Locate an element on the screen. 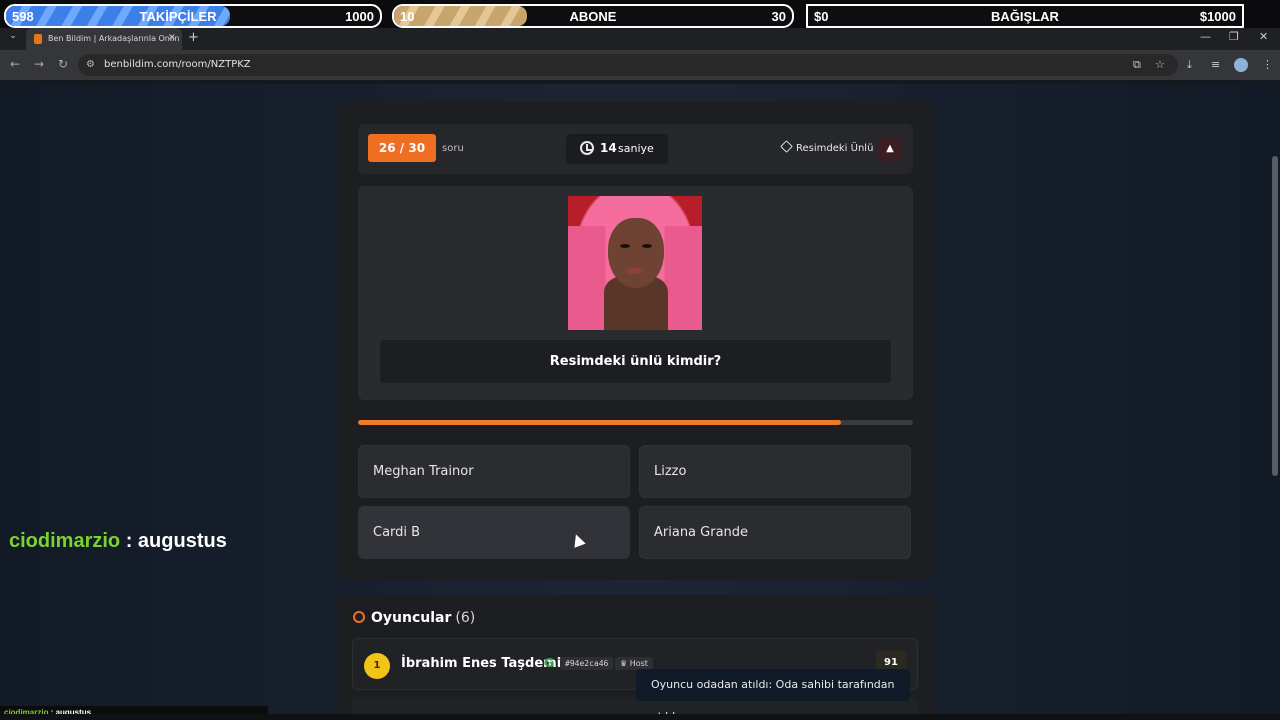 This screenshot has height=720, width=1280. taskbar is located at coordinates (640, 717).